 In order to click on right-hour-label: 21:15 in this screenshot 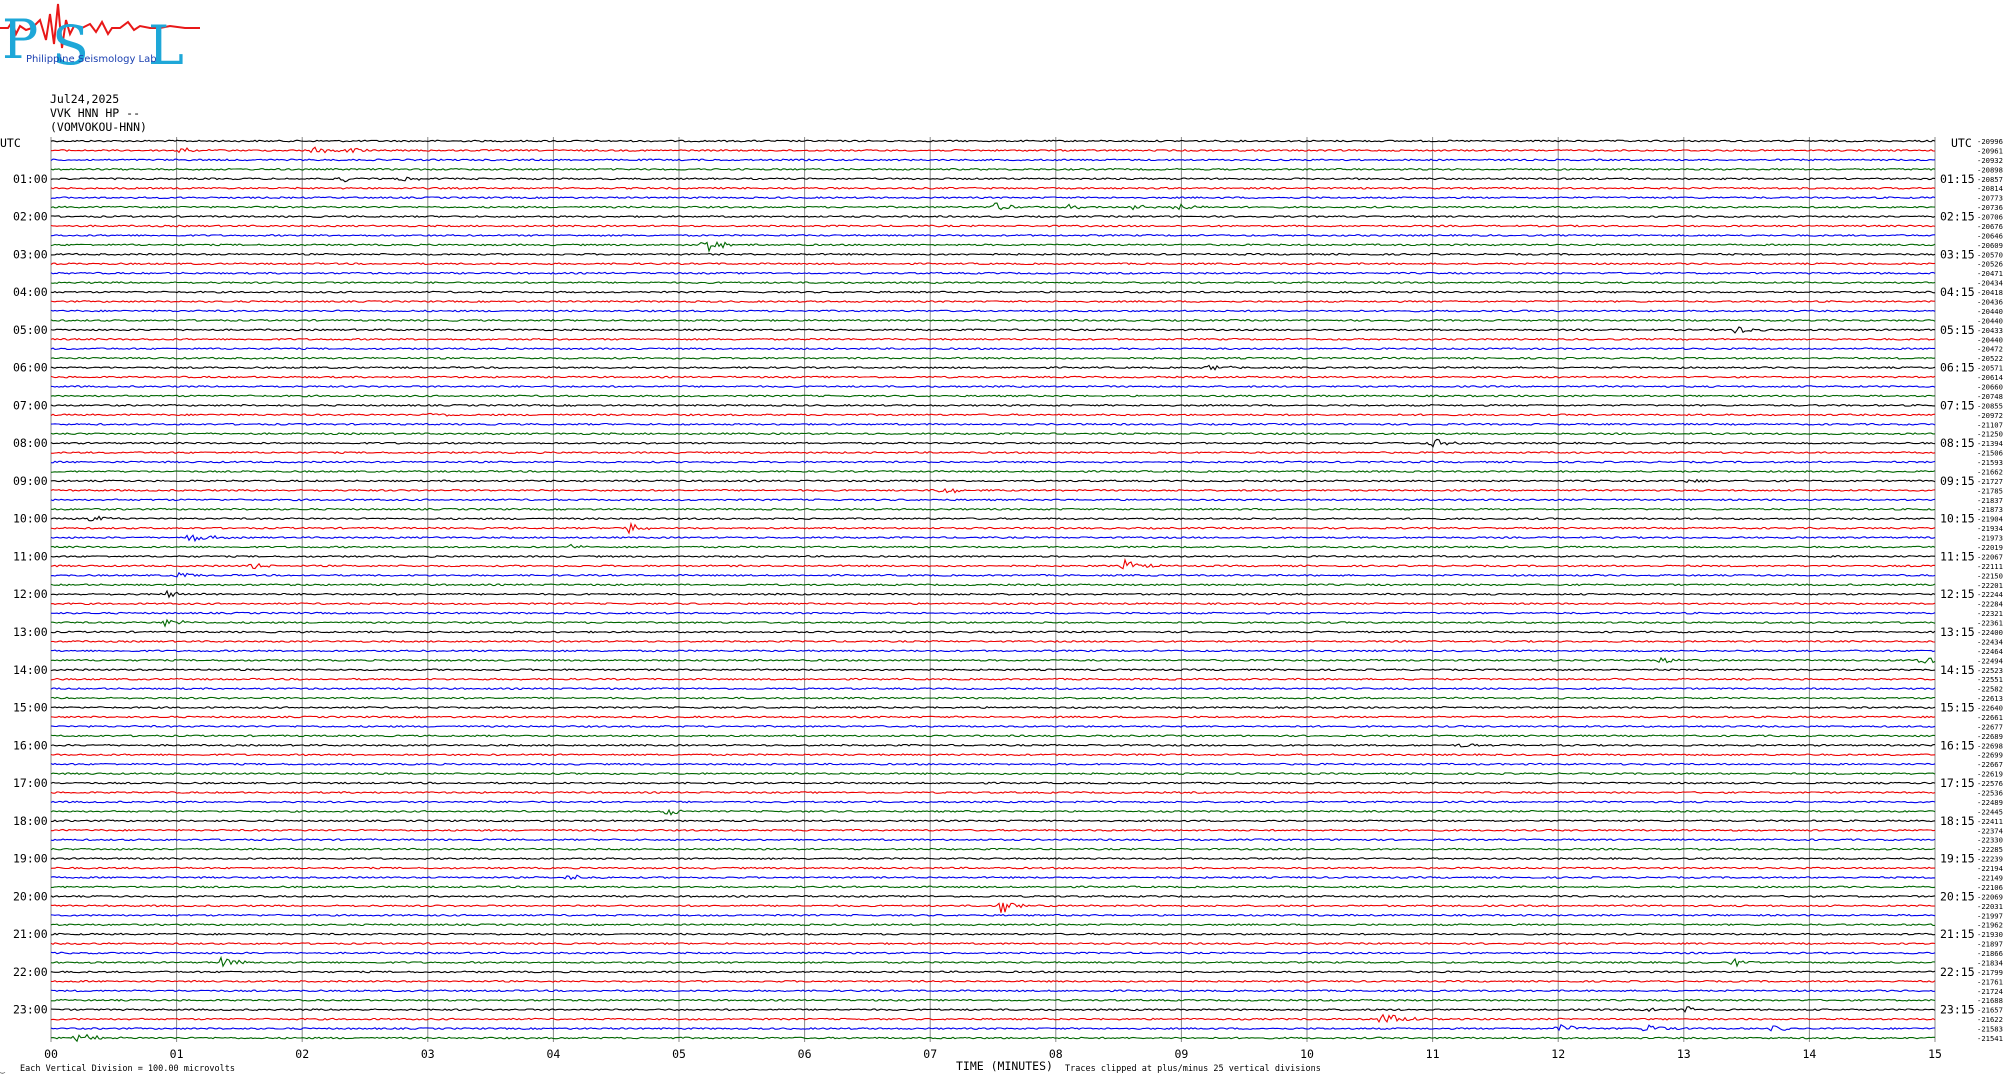, I will do `click(1957, 934)`.